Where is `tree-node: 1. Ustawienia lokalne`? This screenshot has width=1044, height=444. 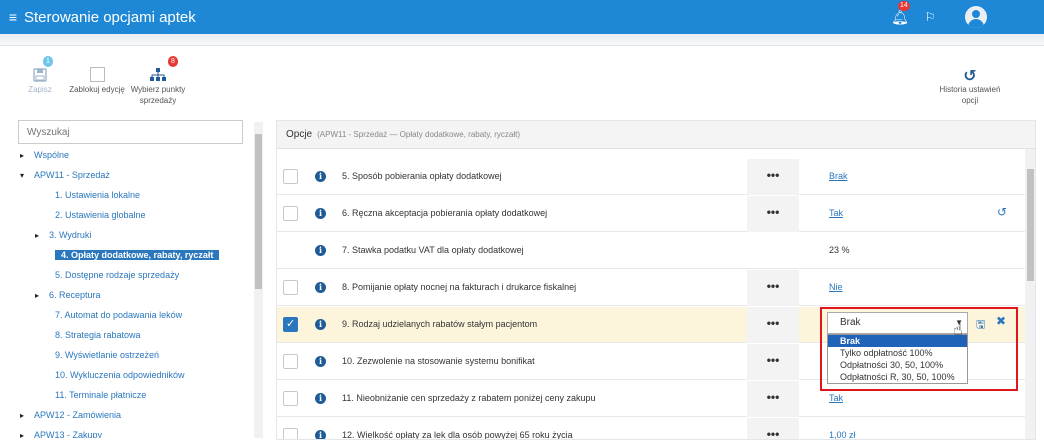 tree-node: 1. Ustawienia lokalne is located at coordinates (87, 195).